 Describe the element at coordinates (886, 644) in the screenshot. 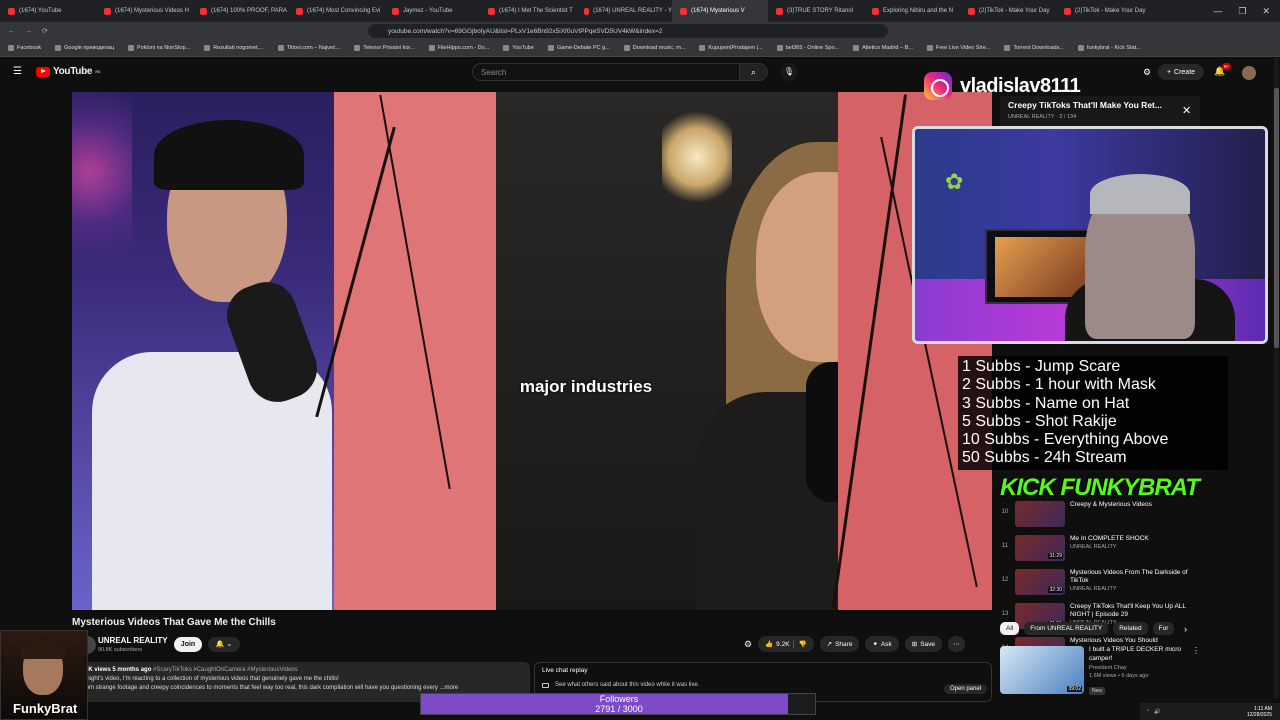

I see `ask-label: Ask` at that location.